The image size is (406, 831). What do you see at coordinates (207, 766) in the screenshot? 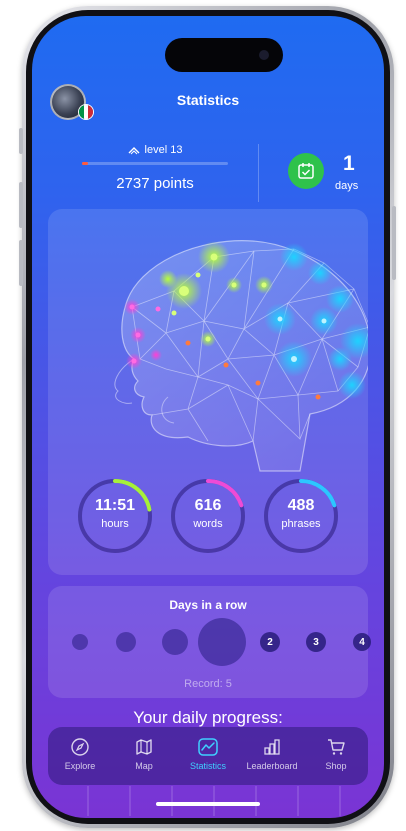
I see `tab-statistics-label: Statistics` at bounding box center [207, 766].